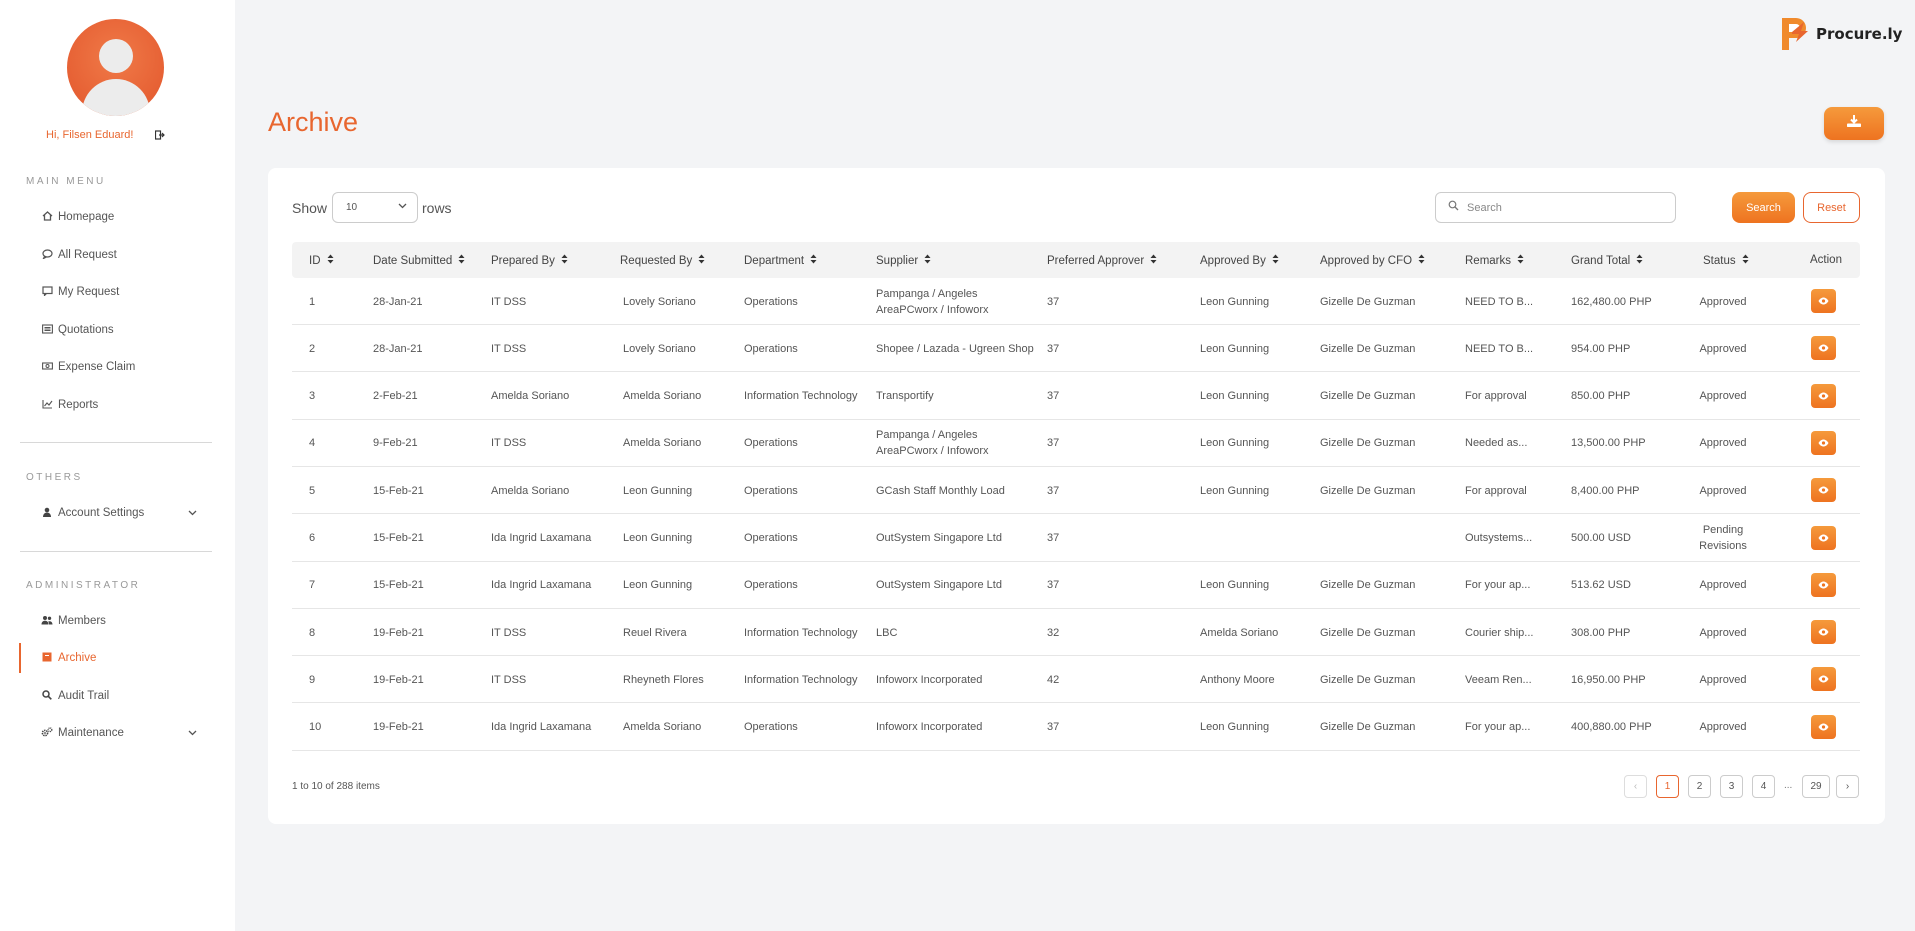 Image resolution: width=1915 pixels, height=931 pixels. I want to click on cell-requested-by: Lovely Soriano, so click(659, 348).